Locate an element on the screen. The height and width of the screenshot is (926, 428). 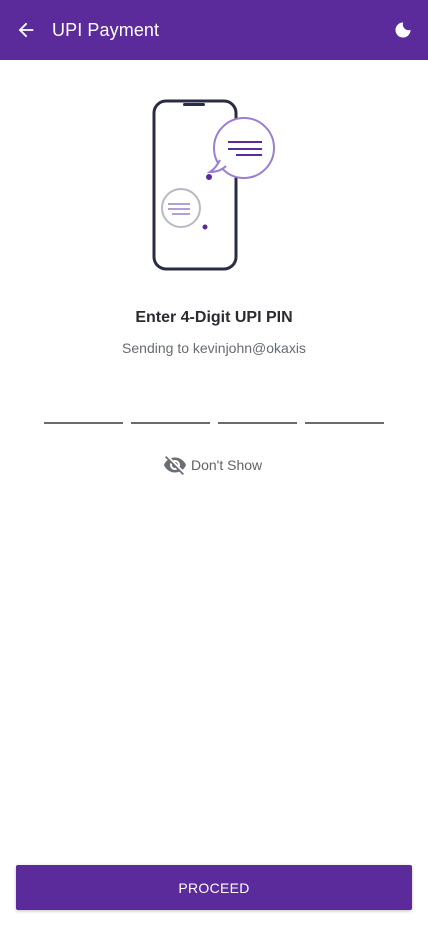
phone-chat-illustration is located at coordinates (215, 185).